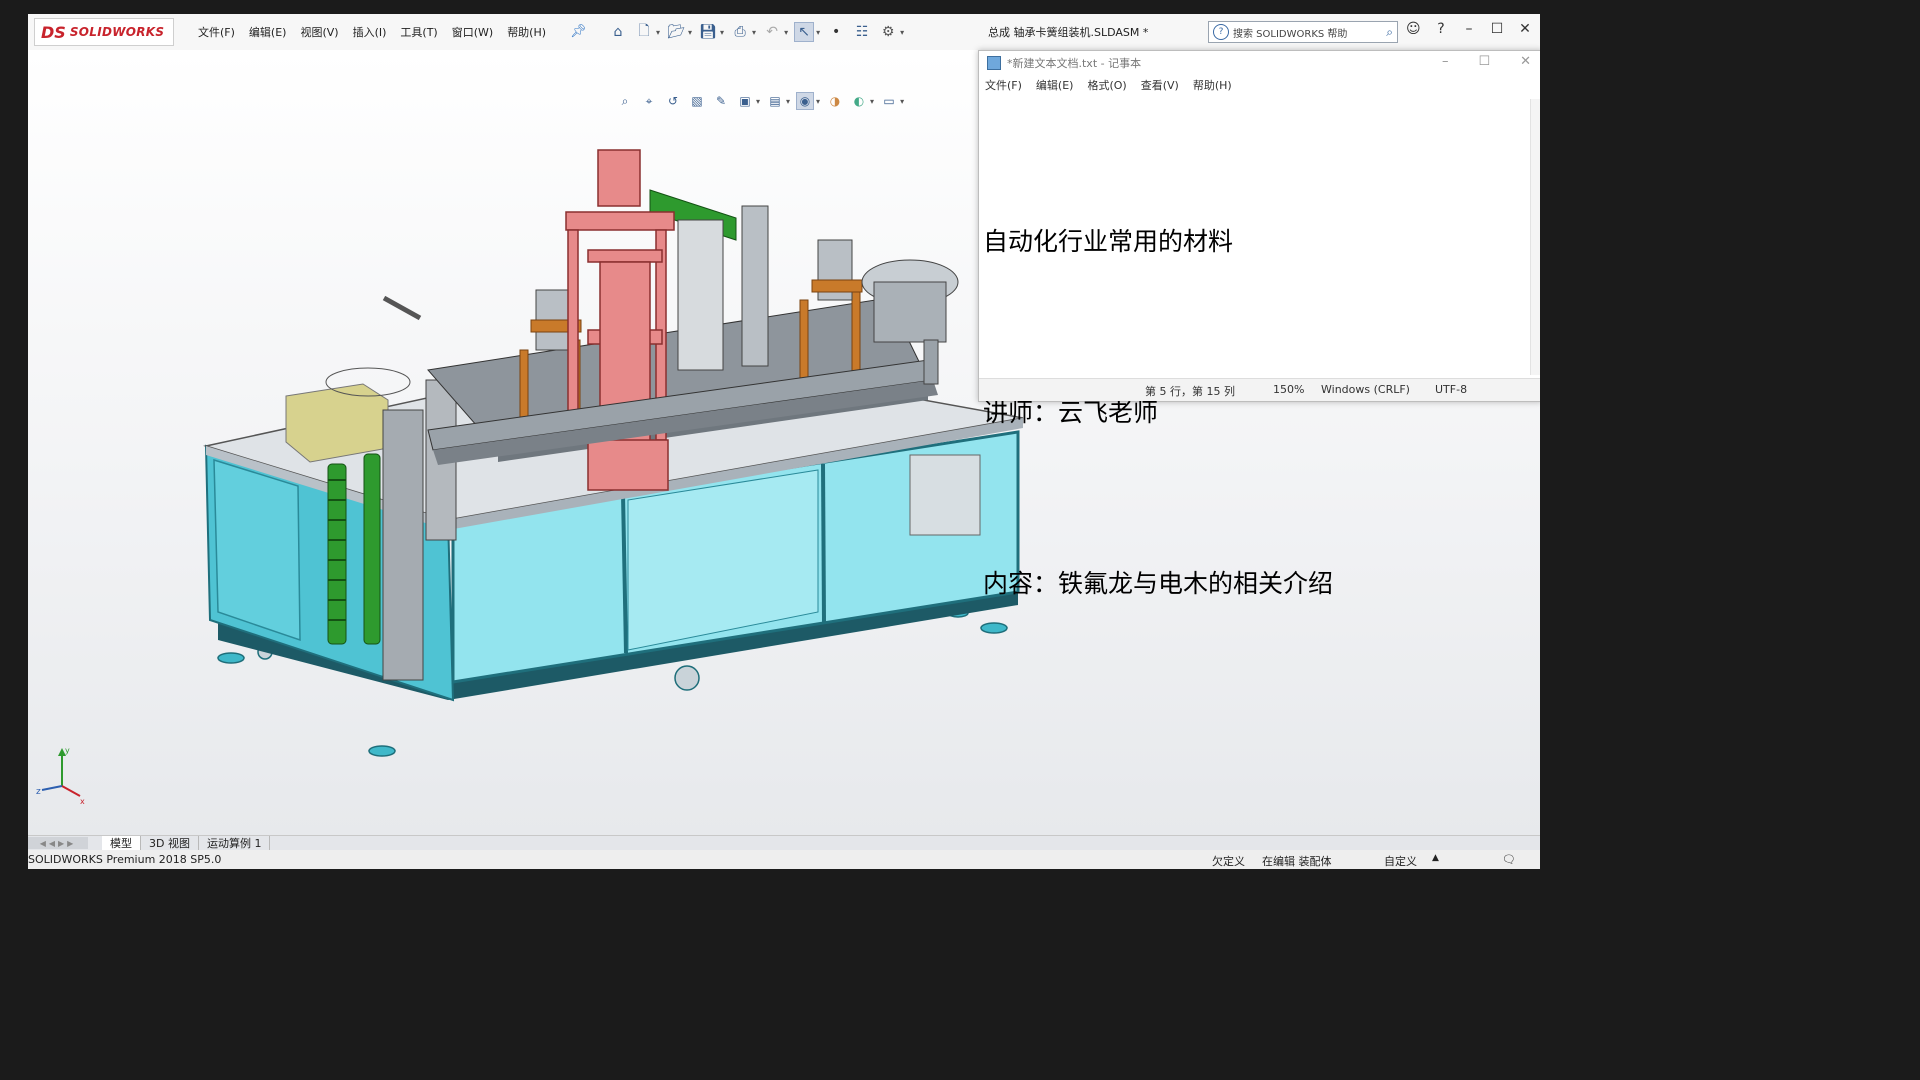 The image size is (1920, 1080). Describe the element at coordinates (53, 32) in the screenshot. I see `logo-ds: DS` at that location.